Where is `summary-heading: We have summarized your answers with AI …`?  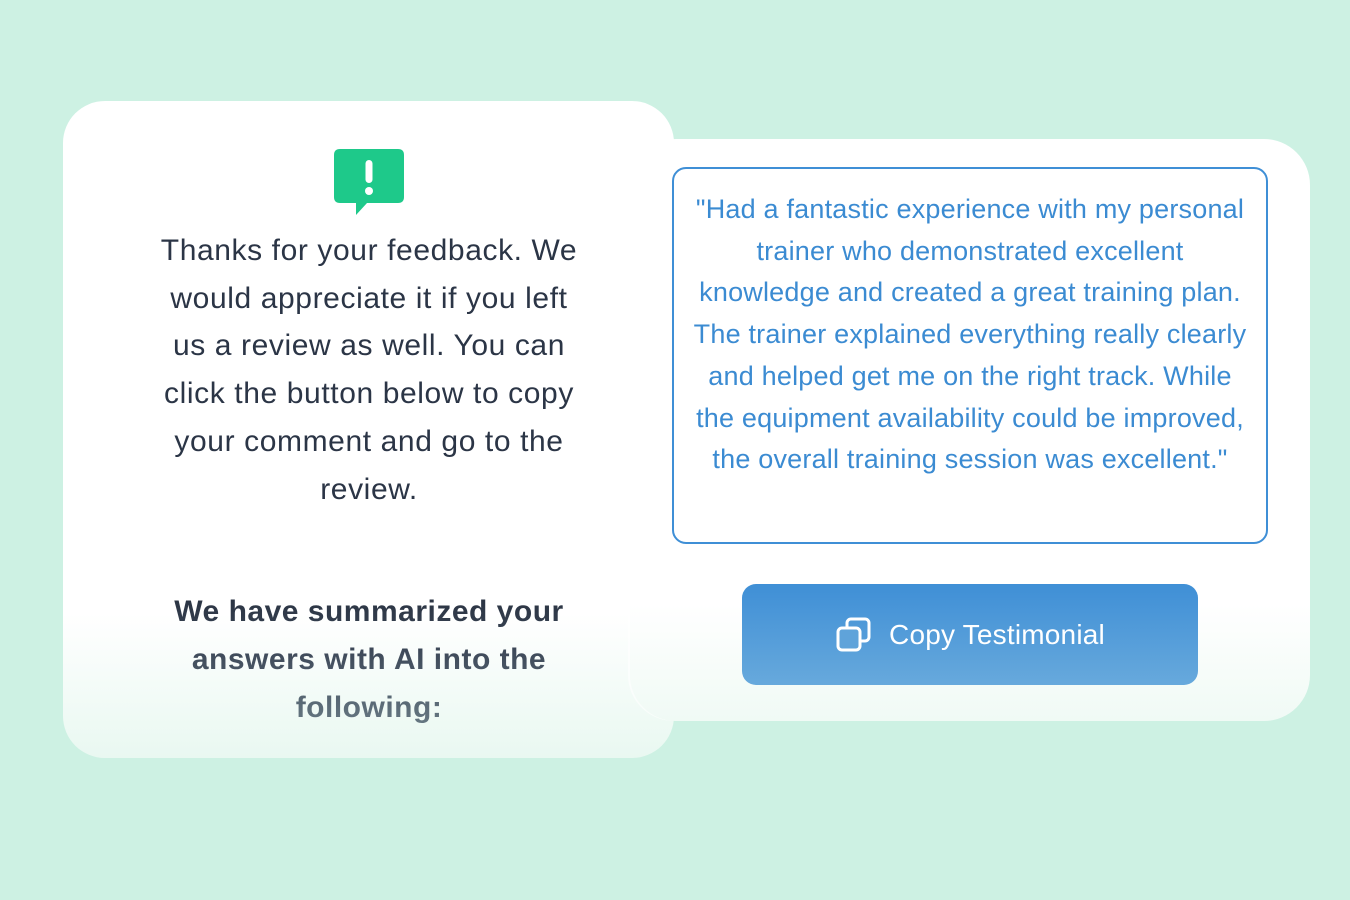 summary-heading: We have summarized your answers with AI … is located at coordinates (369, 660).